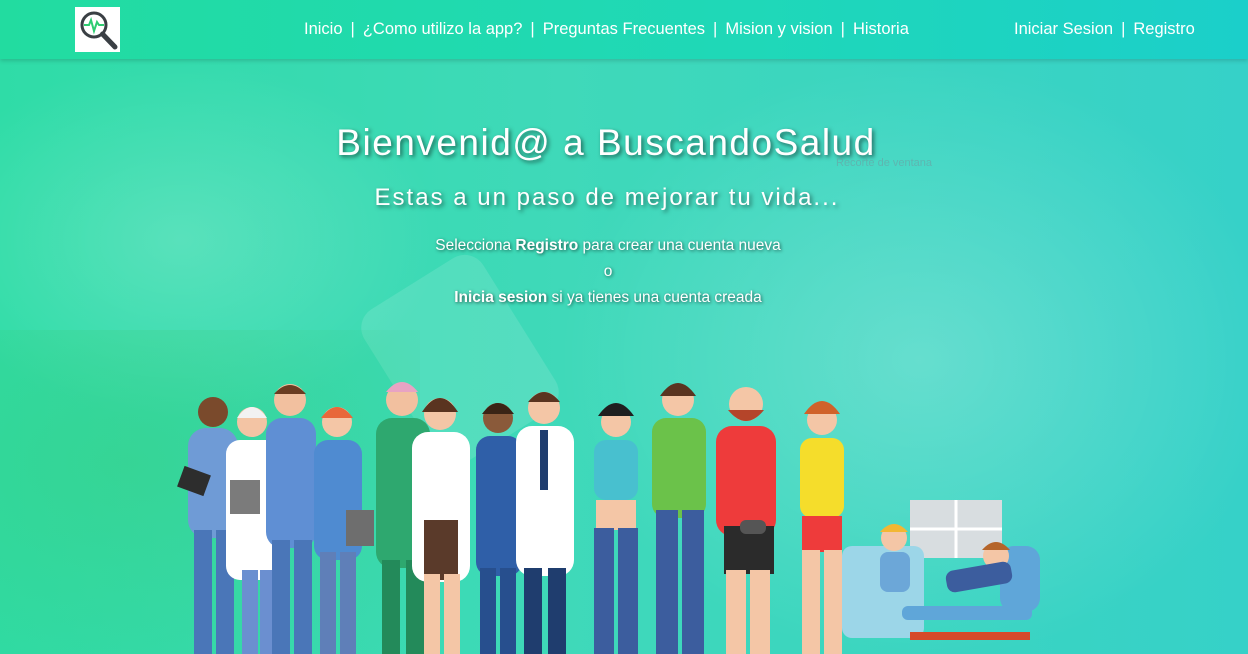  I want to click on logo, so click(97, 29).